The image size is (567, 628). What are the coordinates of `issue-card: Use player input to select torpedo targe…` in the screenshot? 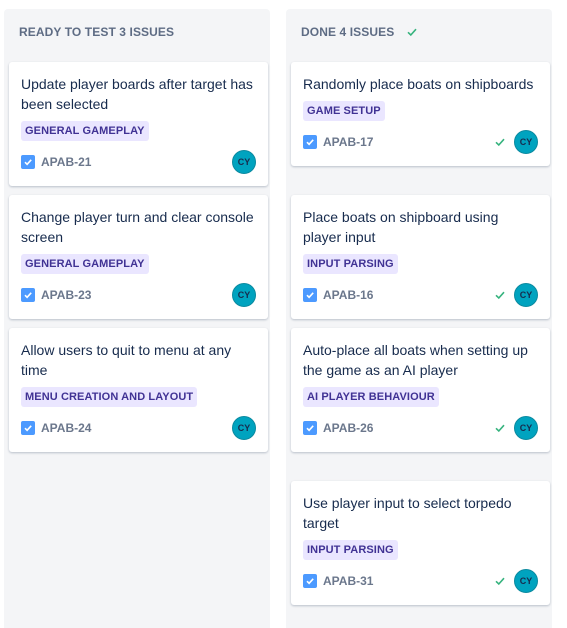 It's located at (420, 543).